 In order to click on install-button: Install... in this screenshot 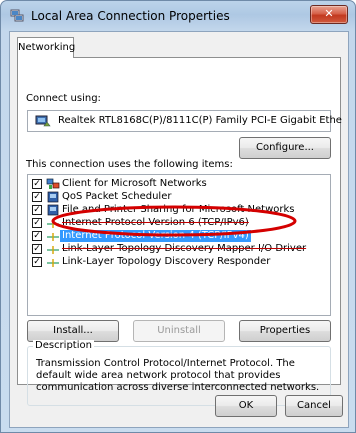, I will do `click(73, 331)`.